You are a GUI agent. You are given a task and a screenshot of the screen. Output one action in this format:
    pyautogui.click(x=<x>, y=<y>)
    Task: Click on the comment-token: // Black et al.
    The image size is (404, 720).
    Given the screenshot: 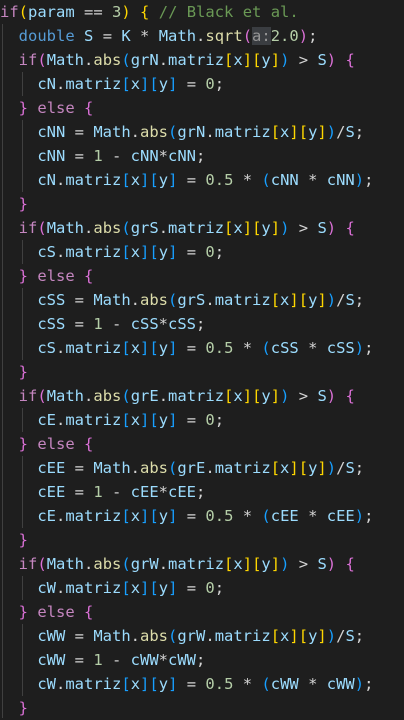 What is the action you would take?
    pyautogui.click(x=228, y=12)
    